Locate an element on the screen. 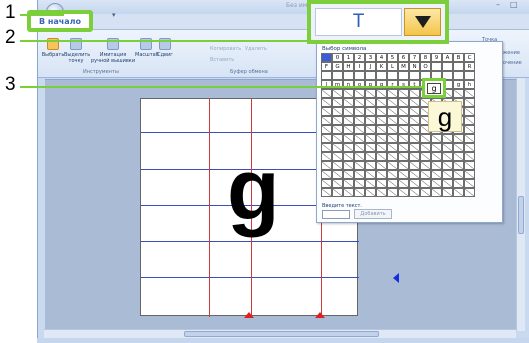 The image size is (529, 343). maximize-icon: □ is located at coordinates (514, 4).